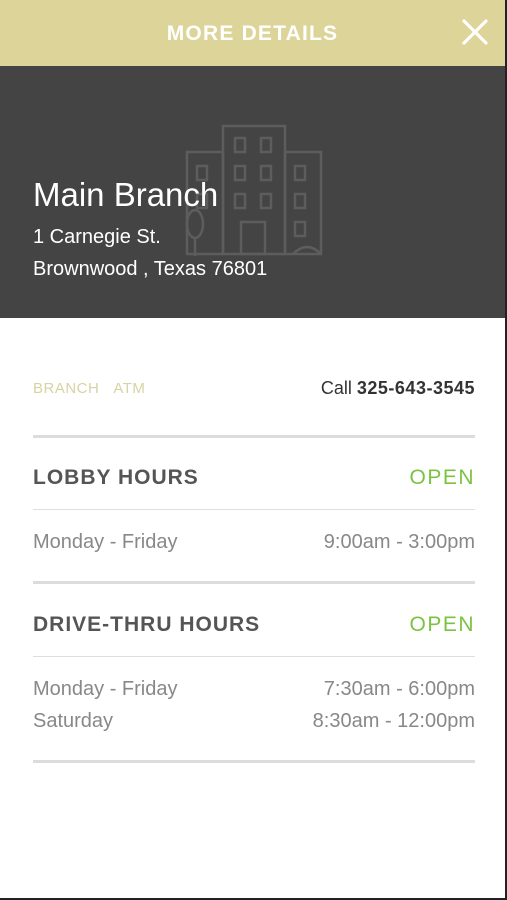 This screenshot has width=507, height=900. I want to click on call-label: Call, so click(336, 388).